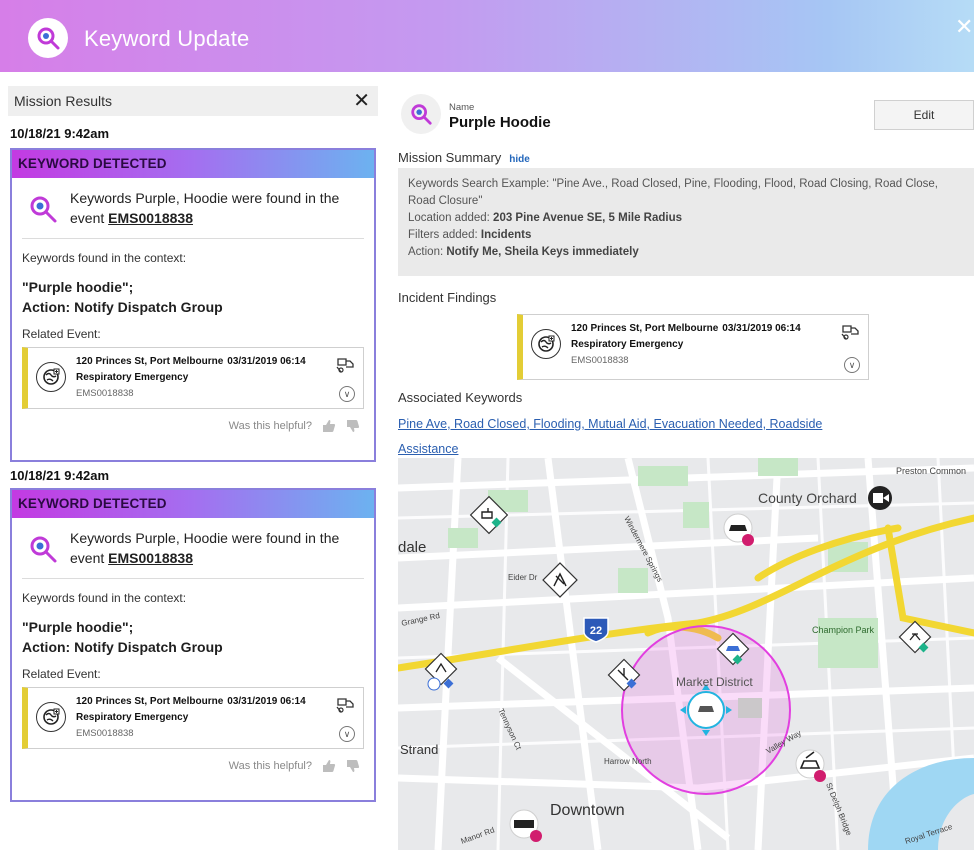  I want to click on map-label: dale, so click(412, 547).